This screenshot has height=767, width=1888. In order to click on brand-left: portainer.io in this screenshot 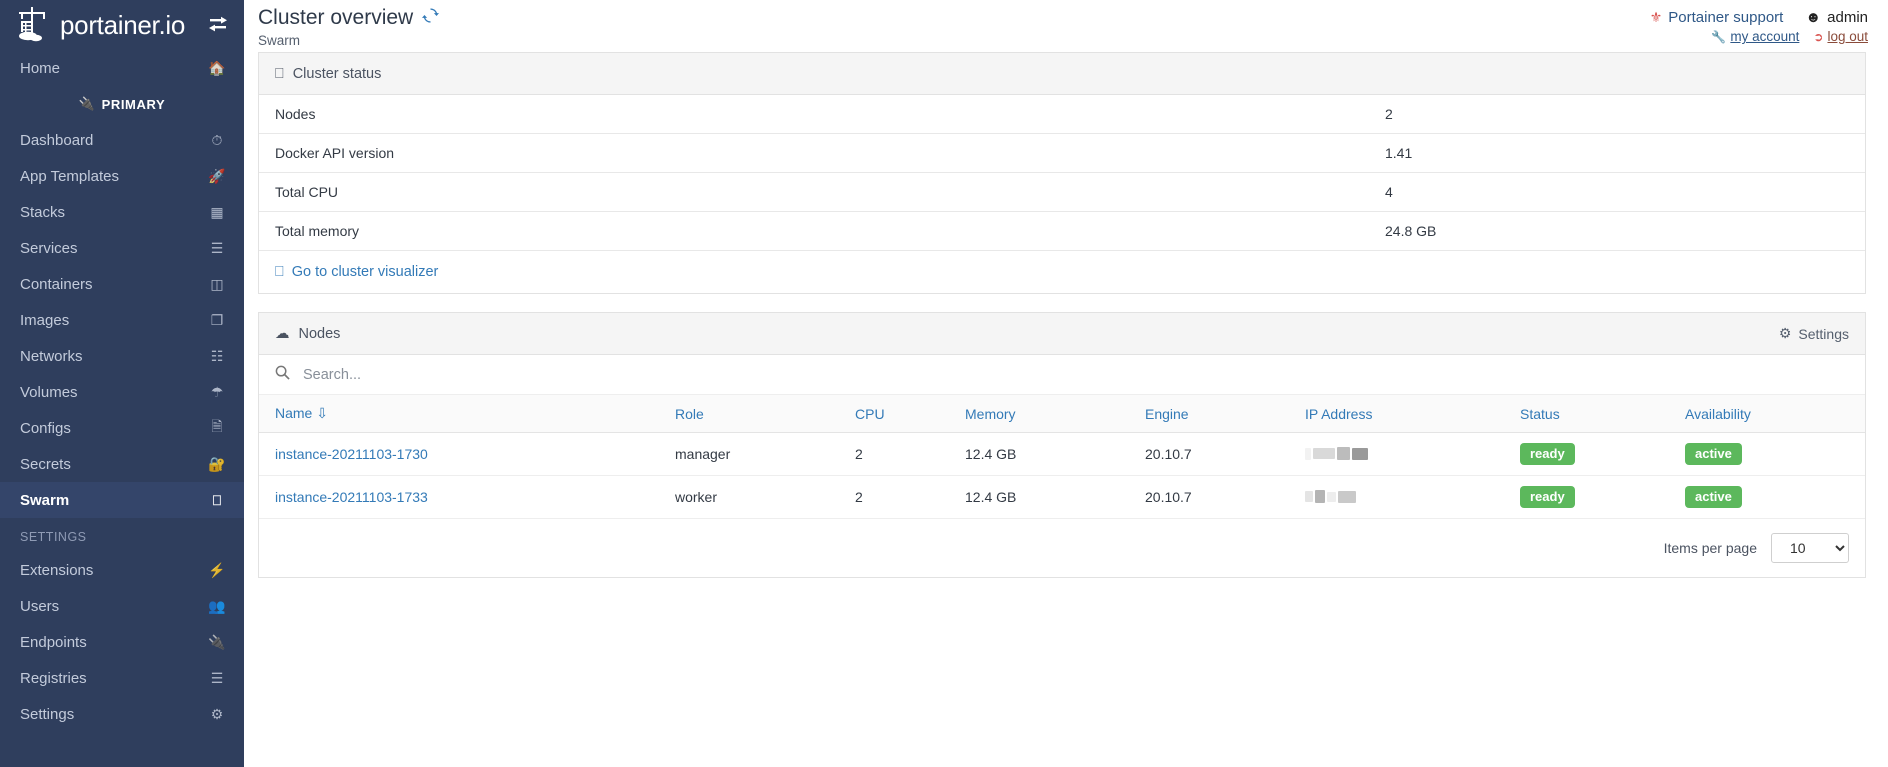, I will do `click(100, 25)`.